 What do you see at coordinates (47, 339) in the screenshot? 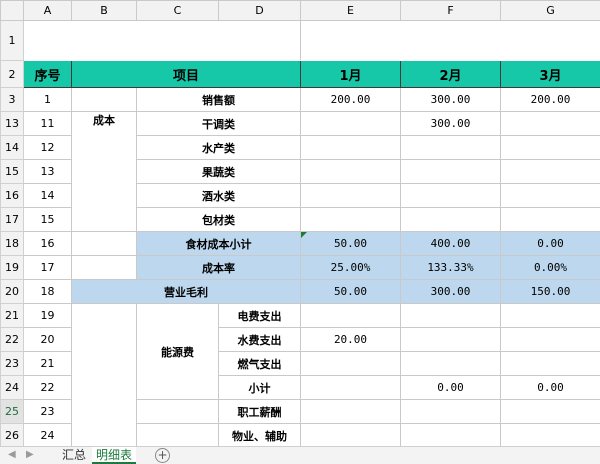
I see `cell-seq: 20` at bounding box center [47, 339].